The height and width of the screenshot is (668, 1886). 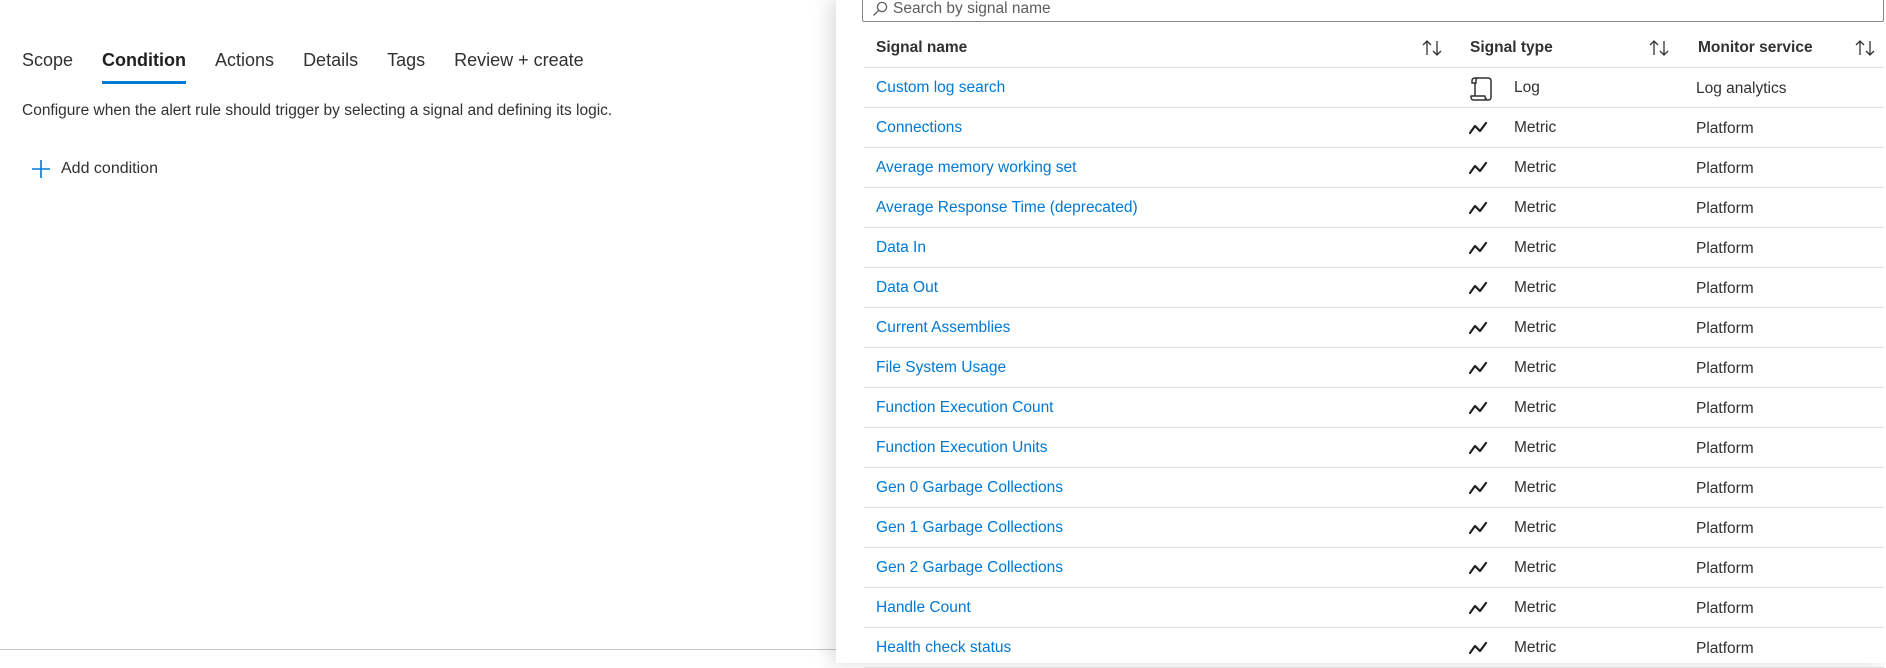 What do you see at coordinates (969, 488) in the screenshot?
I see `signal-name-link: Gen 0 Garbage Collections` at bounding box center [969, 488].